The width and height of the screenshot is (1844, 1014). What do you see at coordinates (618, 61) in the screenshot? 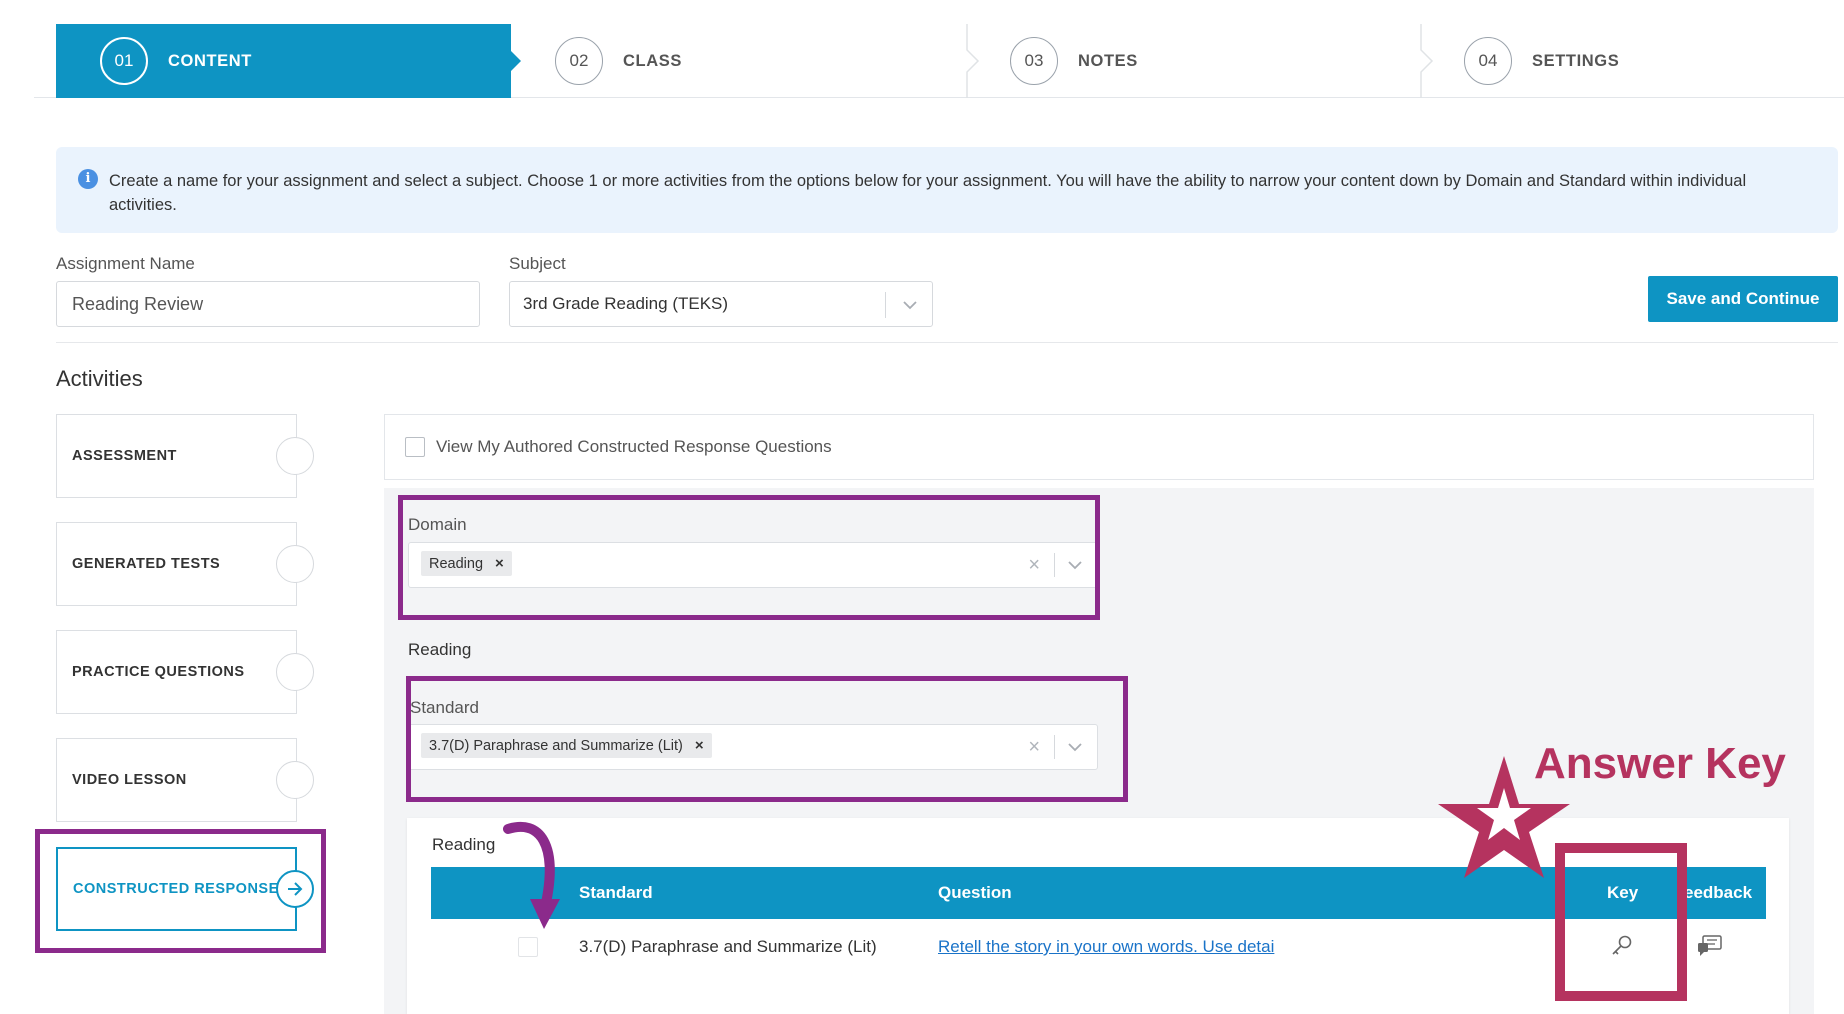
I see `step-class: 02 CLASS` at bounding box center [618, 61].